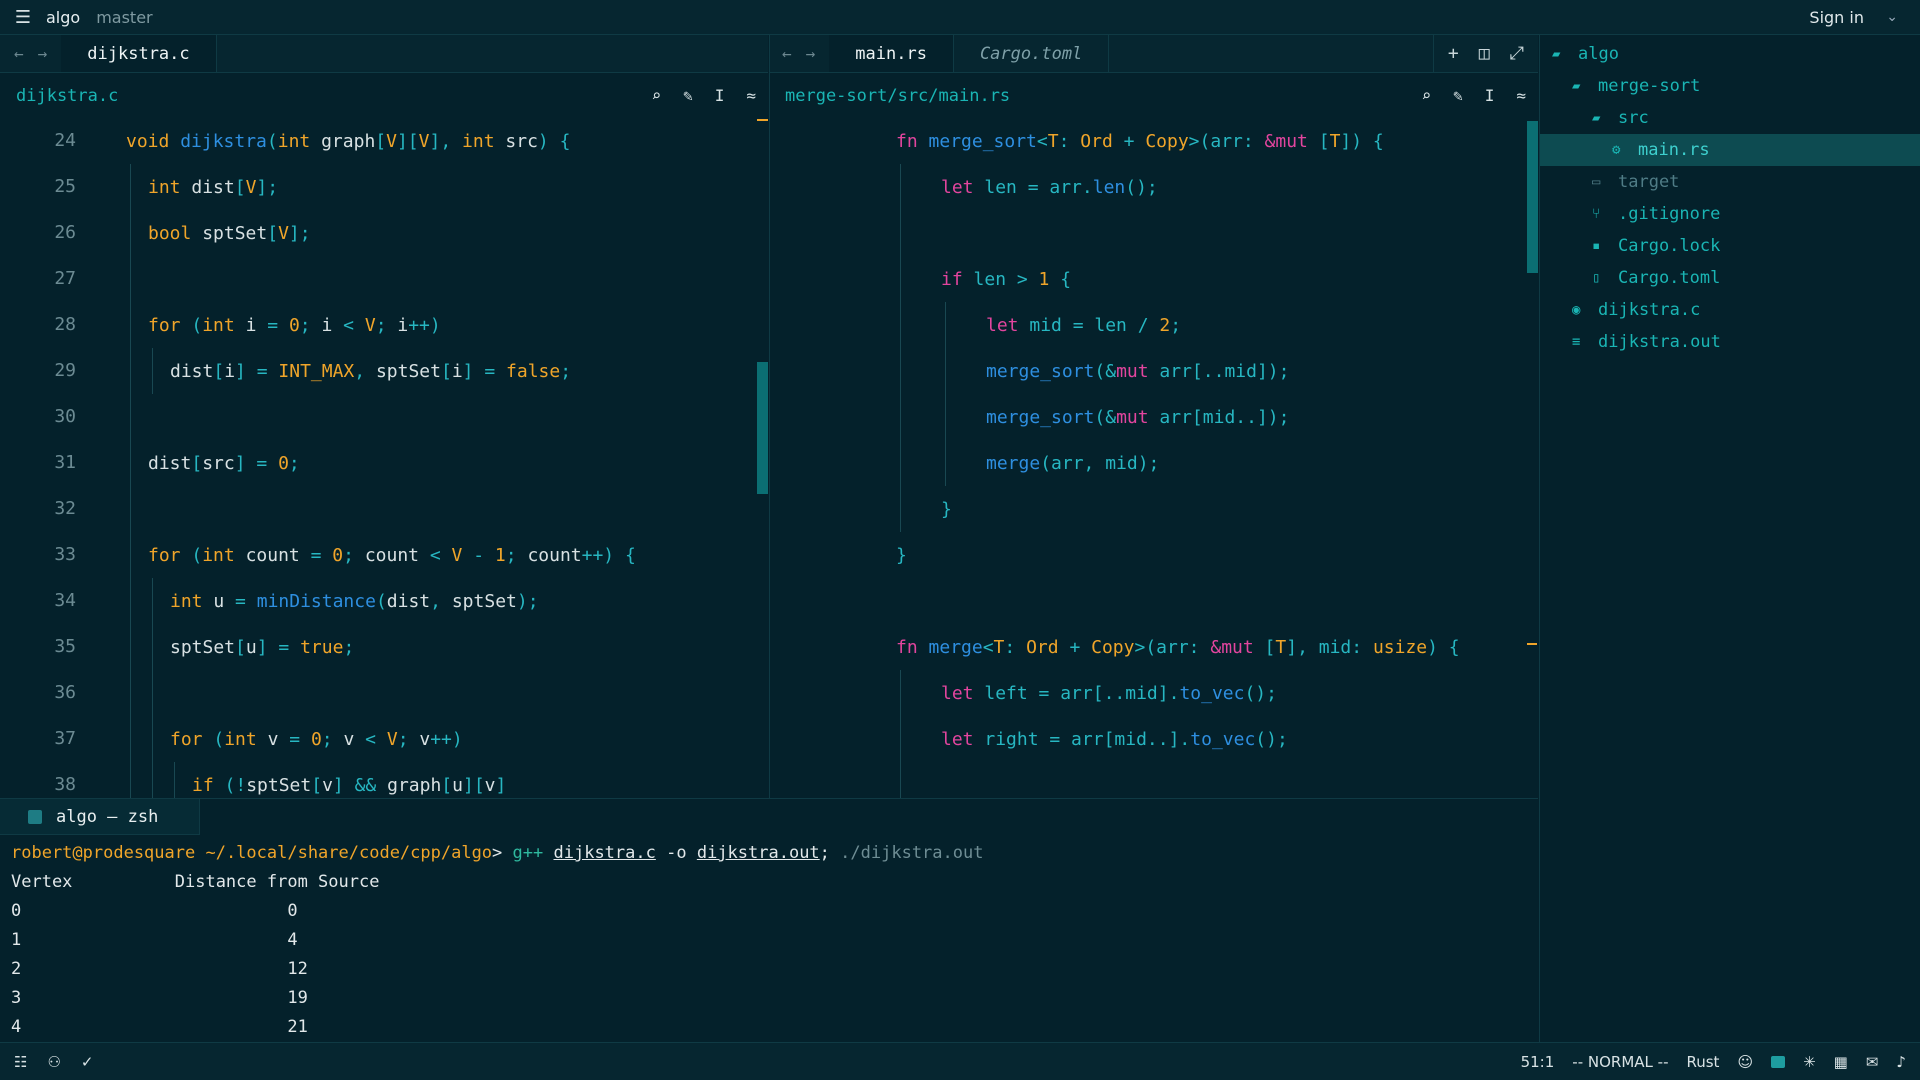  Describe the element at coordinates (1517, 53) in the screenshot. I see `maximize-icon: ⤢` at that location.